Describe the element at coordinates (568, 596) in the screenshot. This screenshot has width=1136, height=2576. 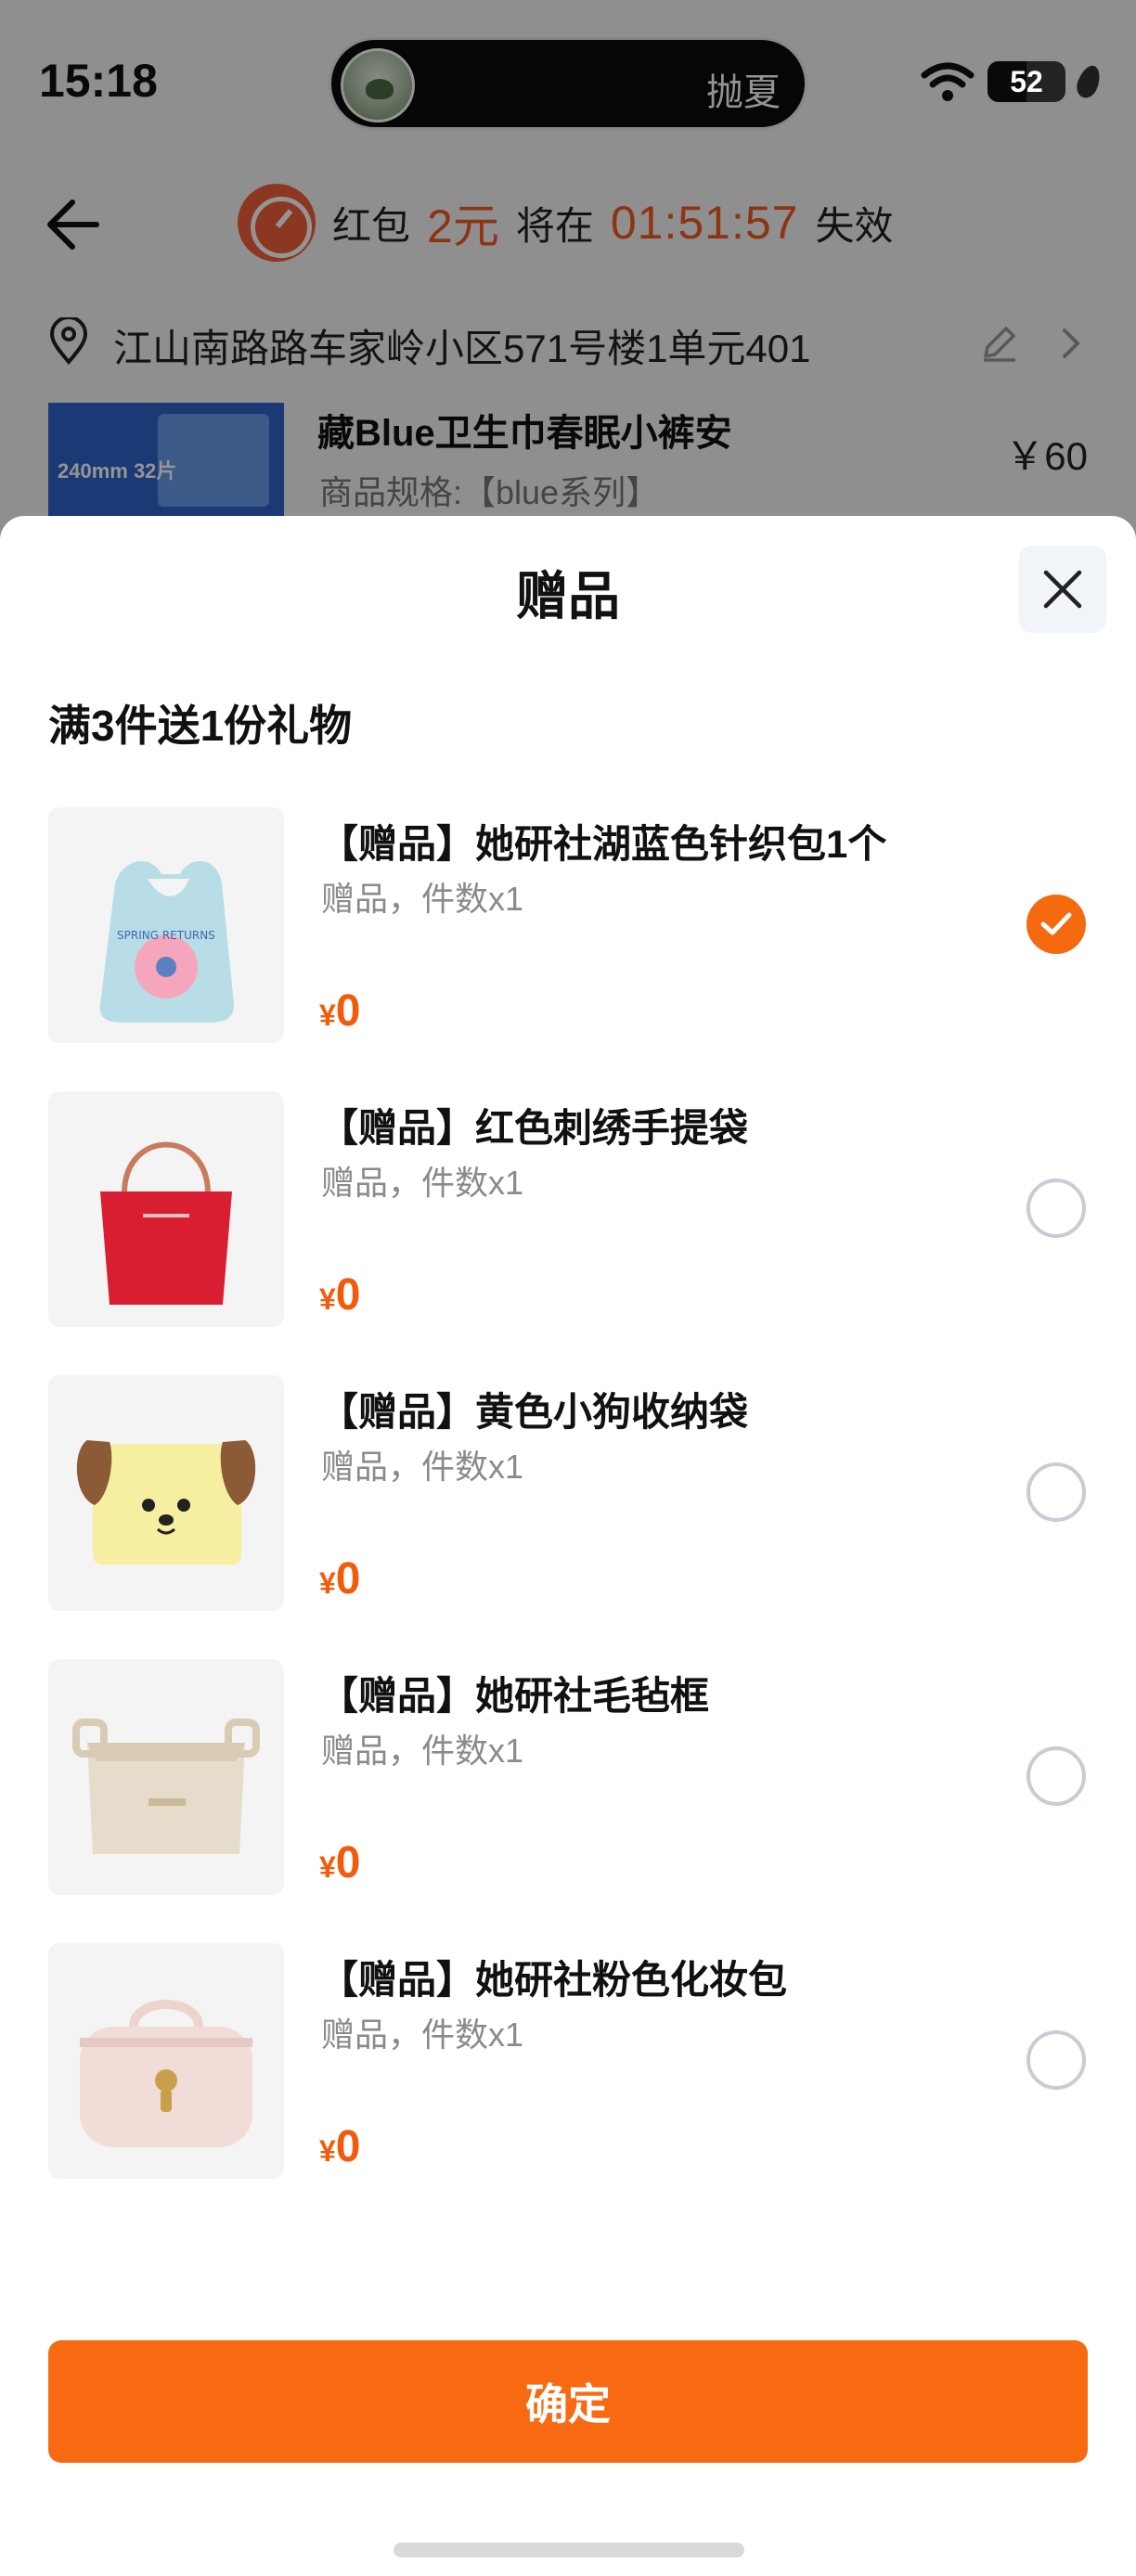
I see `sheet-title: 赠品` at that location.